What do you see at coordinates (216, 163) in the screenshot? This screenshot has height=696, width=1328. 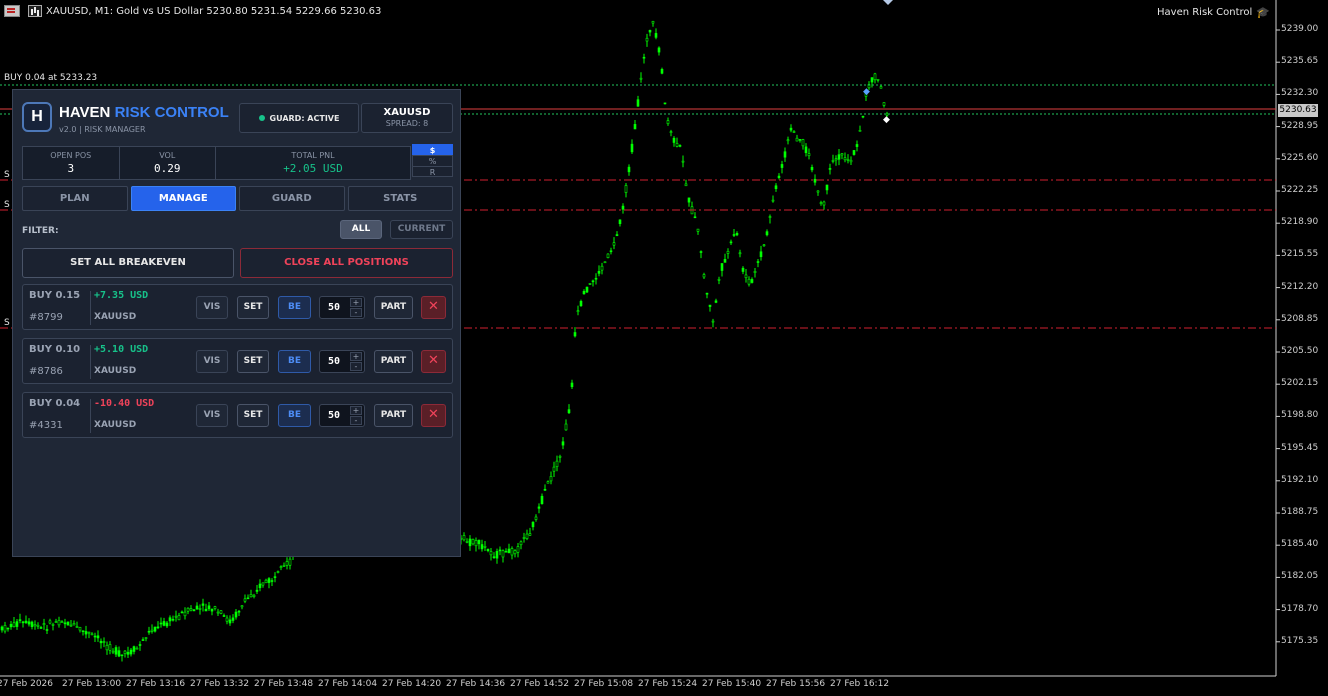 I see `stats-row: OPEN POS 3 VOL 0.29 TOTAL PNL +2.05 USD` at bounding box center [216, 163].